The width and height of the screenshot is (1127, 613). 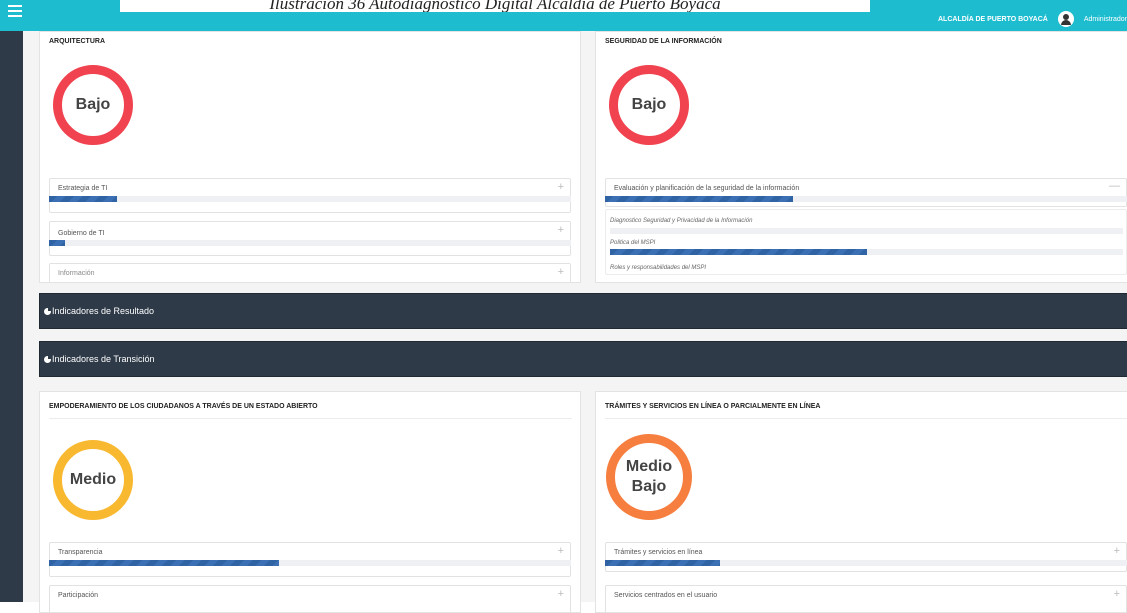 I want to click on panel-title: SEGURIDAD DE LA INFORMACIÓN, so click(x=663, y=41).